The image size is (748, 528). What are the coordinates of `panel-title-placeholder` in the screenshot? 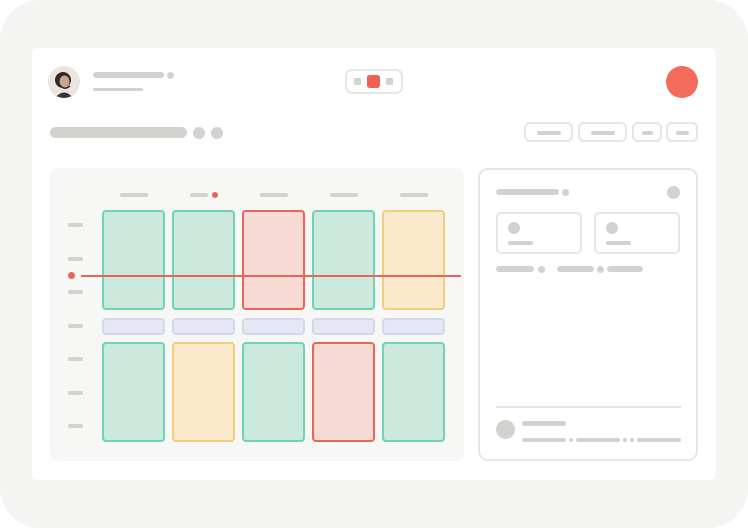 It's located at (527, 192).